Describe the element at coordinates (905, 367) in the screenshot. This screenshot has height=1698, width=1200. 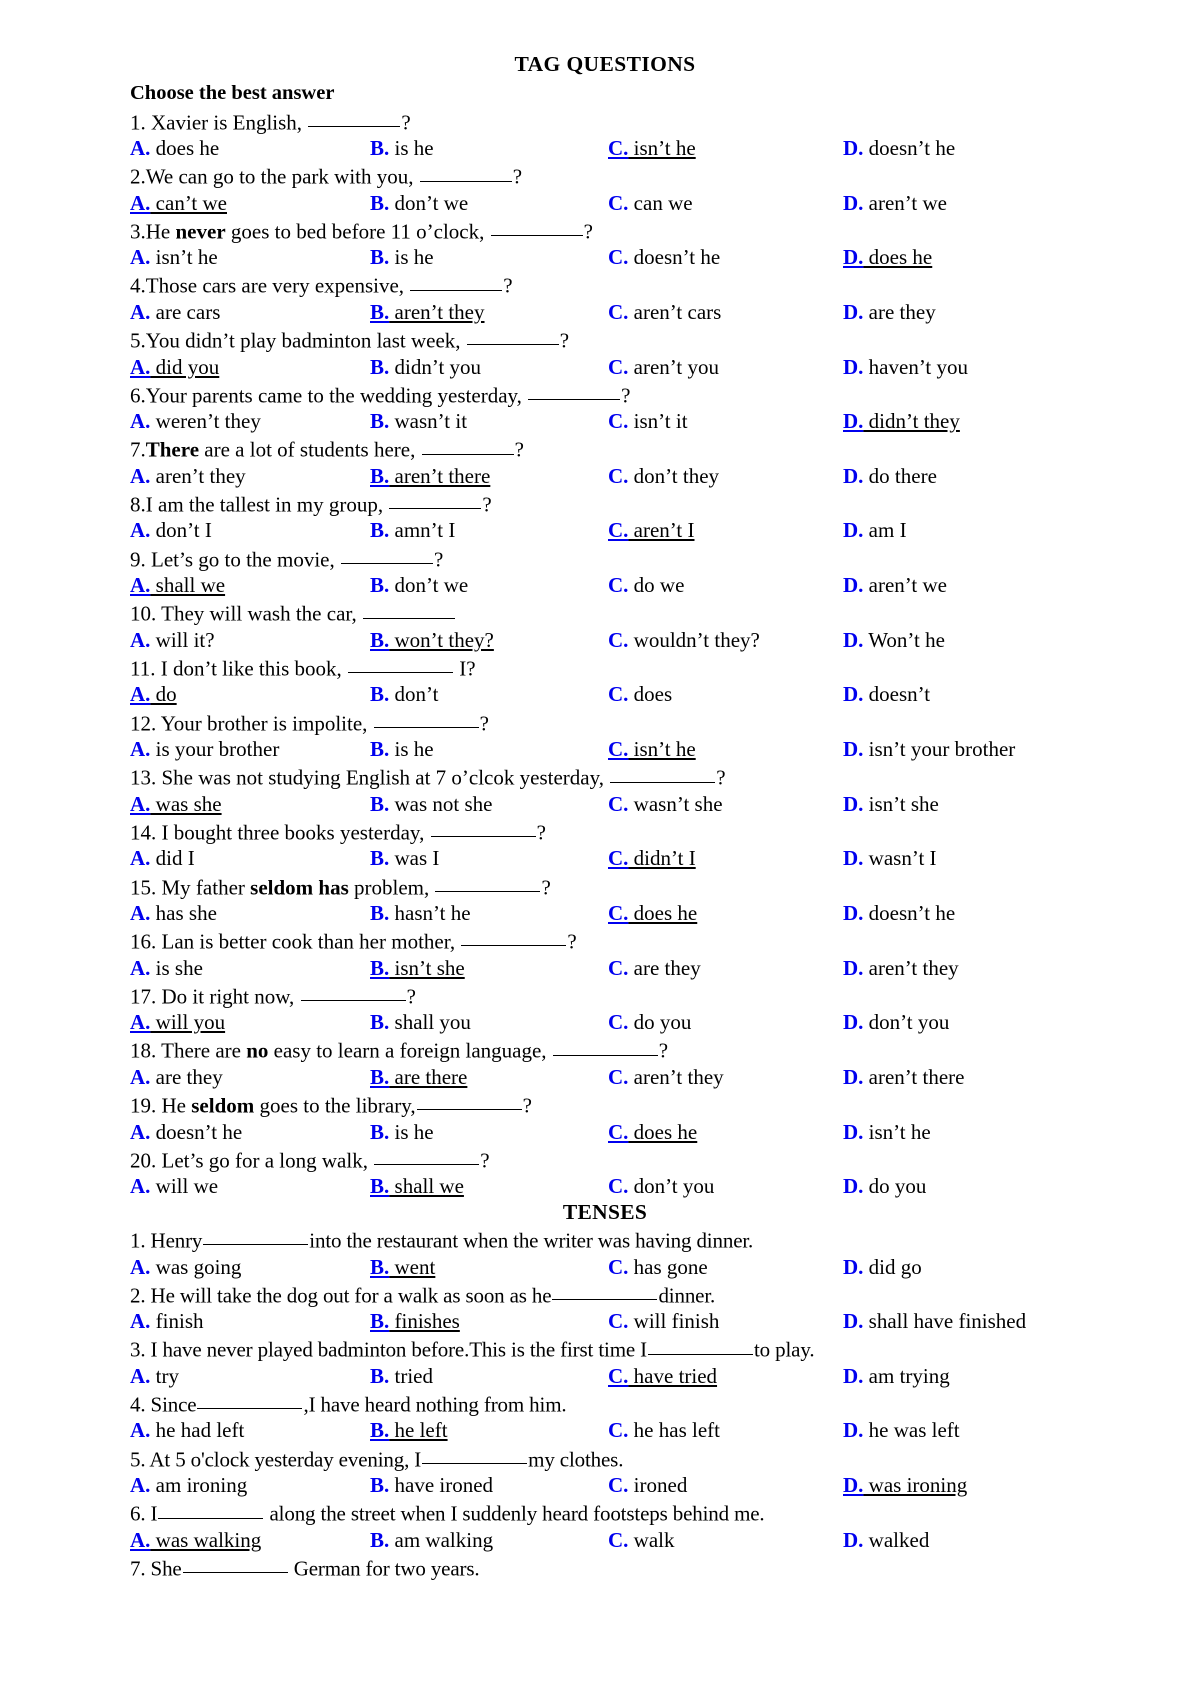
I see `option-d: D. haven’t you` at that location.